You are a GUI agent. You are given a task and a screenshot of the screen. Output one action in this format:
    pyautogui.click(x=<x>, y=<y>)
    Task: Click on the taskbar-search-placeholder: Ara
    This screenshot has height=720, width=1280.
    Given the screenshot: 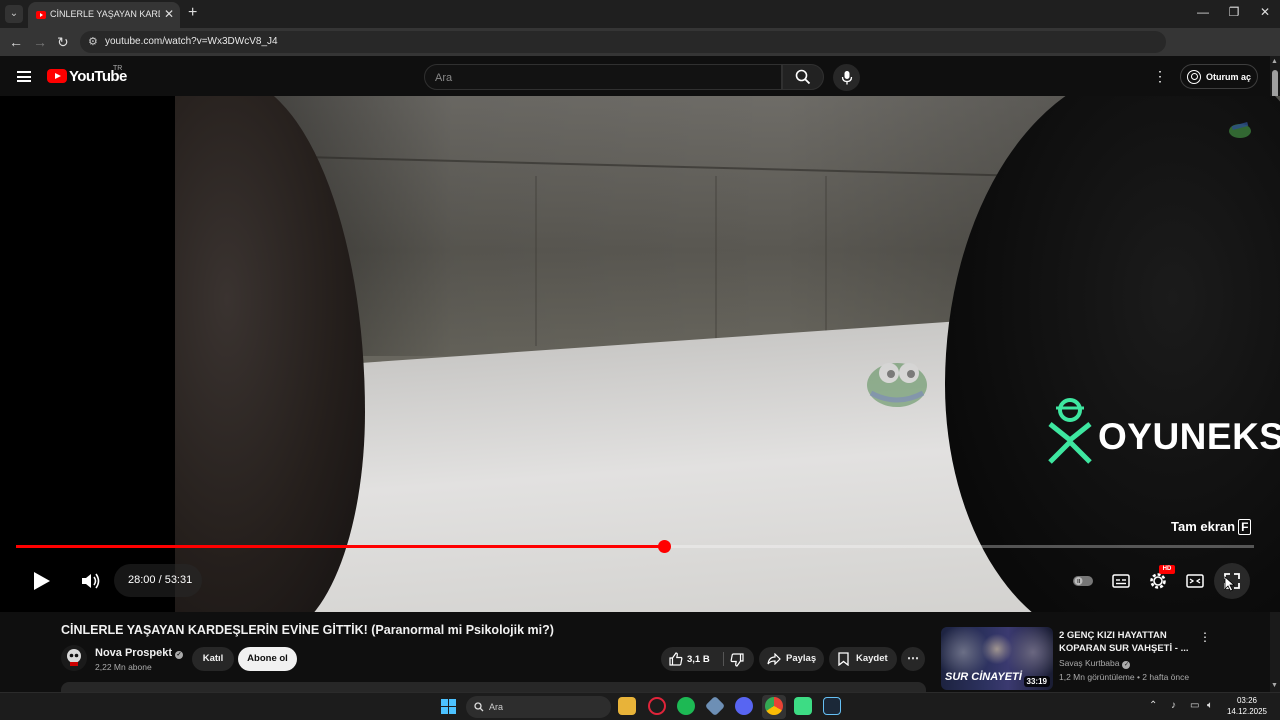 What is the action you would take?
    pyautogui.click(x=496, y=707)
    